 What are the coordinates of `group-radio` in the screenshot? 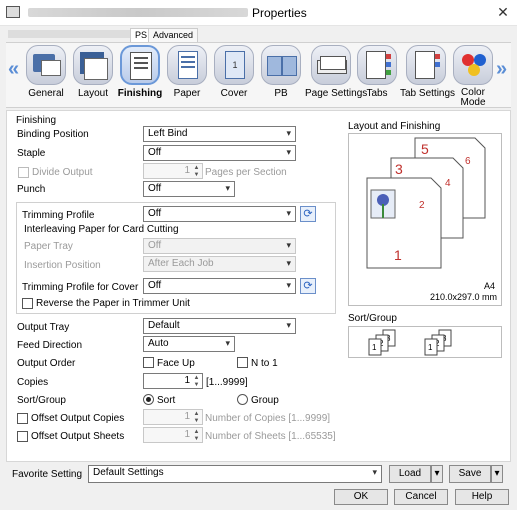 It's located at (242, 399).